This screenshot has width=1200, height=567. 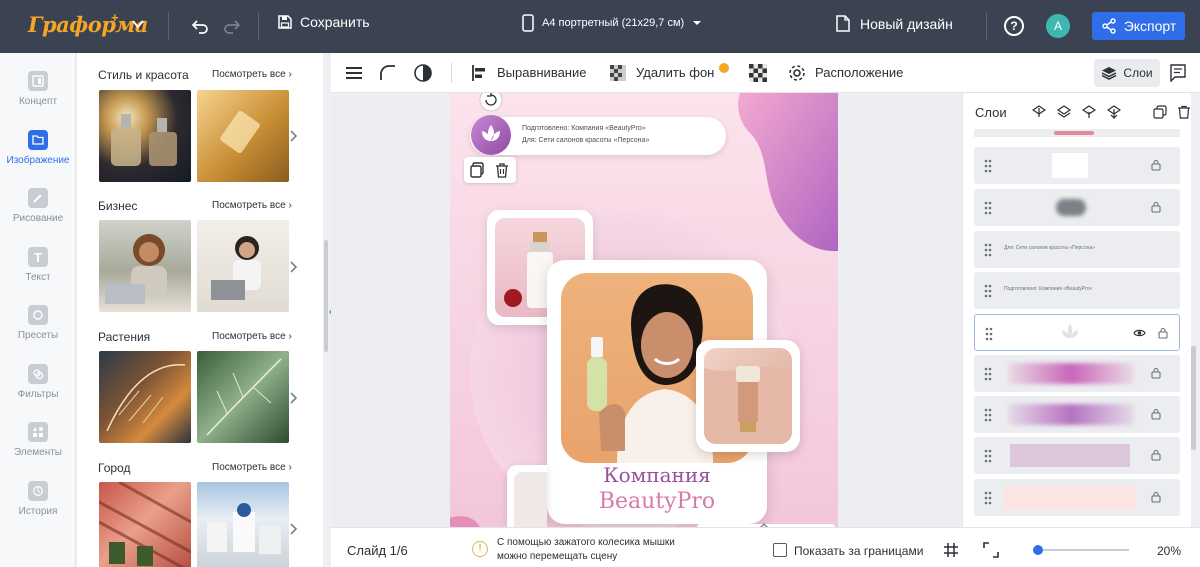 I want to click on transparency-grid-icon, so click(x=758, y=73).